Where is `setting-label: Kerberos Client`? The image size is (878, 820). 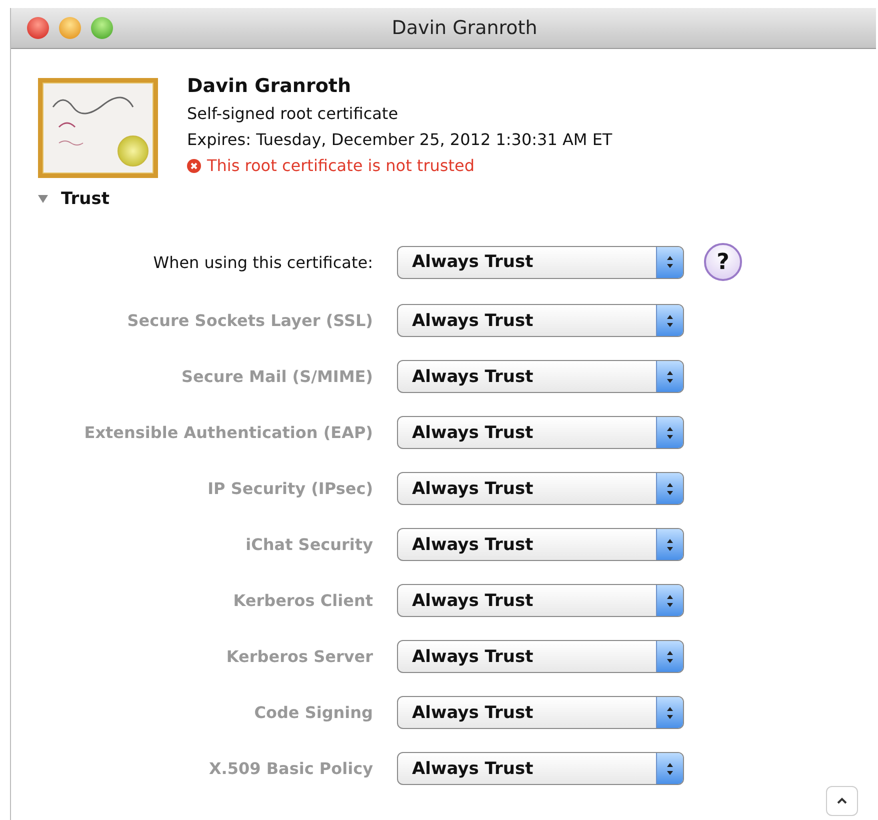 setting-label: Kerberos Client is located at coordinates (302, 600).